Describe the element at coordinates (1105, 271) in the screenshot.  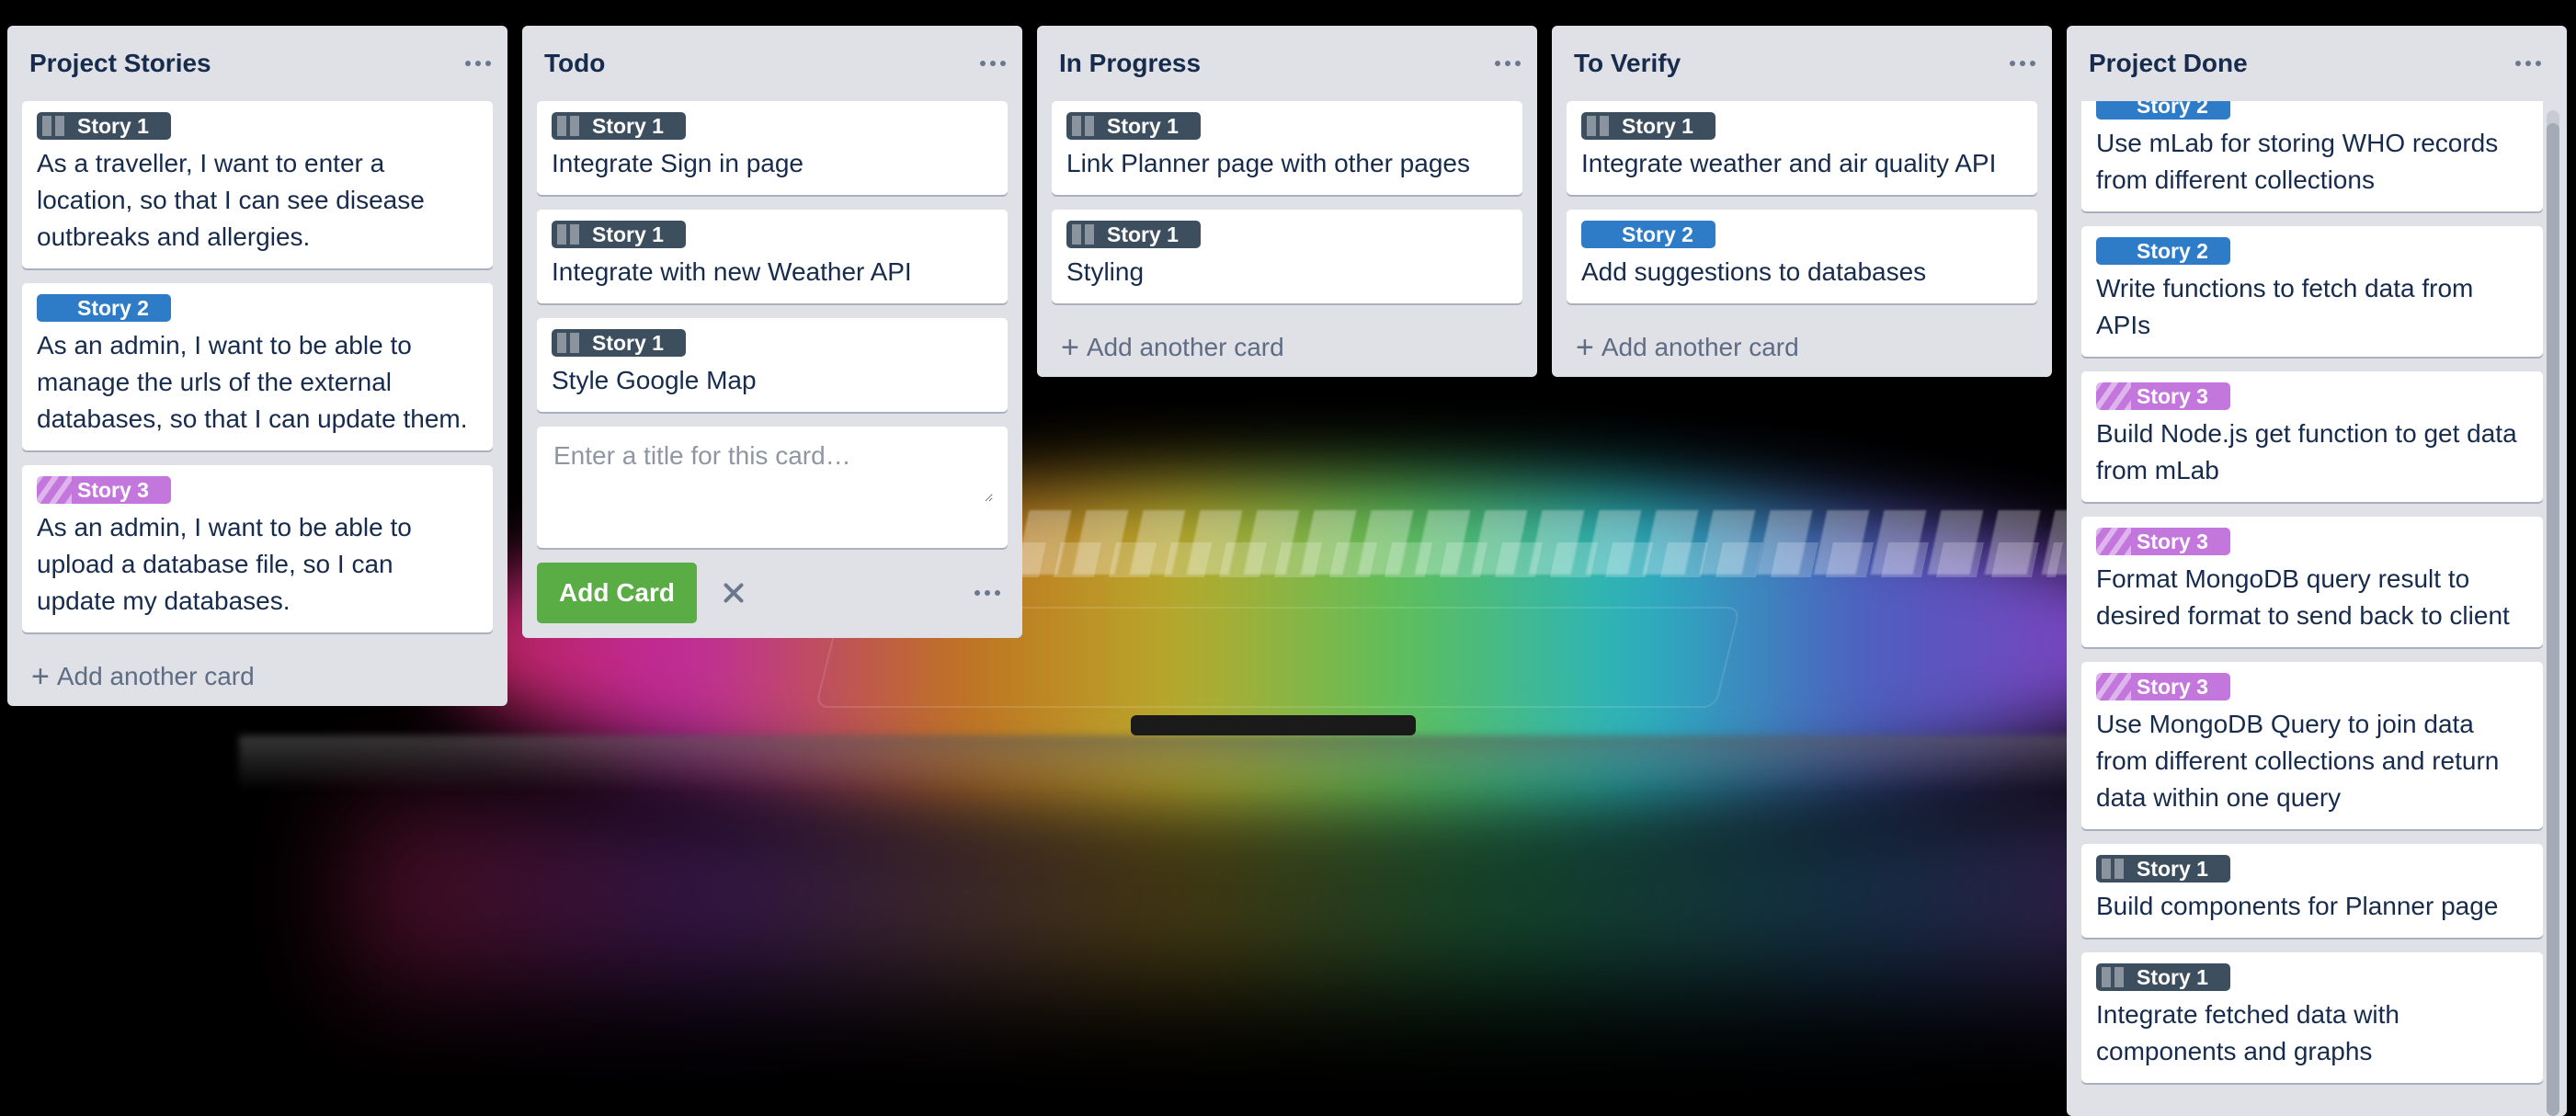
I see `card-title: Styling` at that location.